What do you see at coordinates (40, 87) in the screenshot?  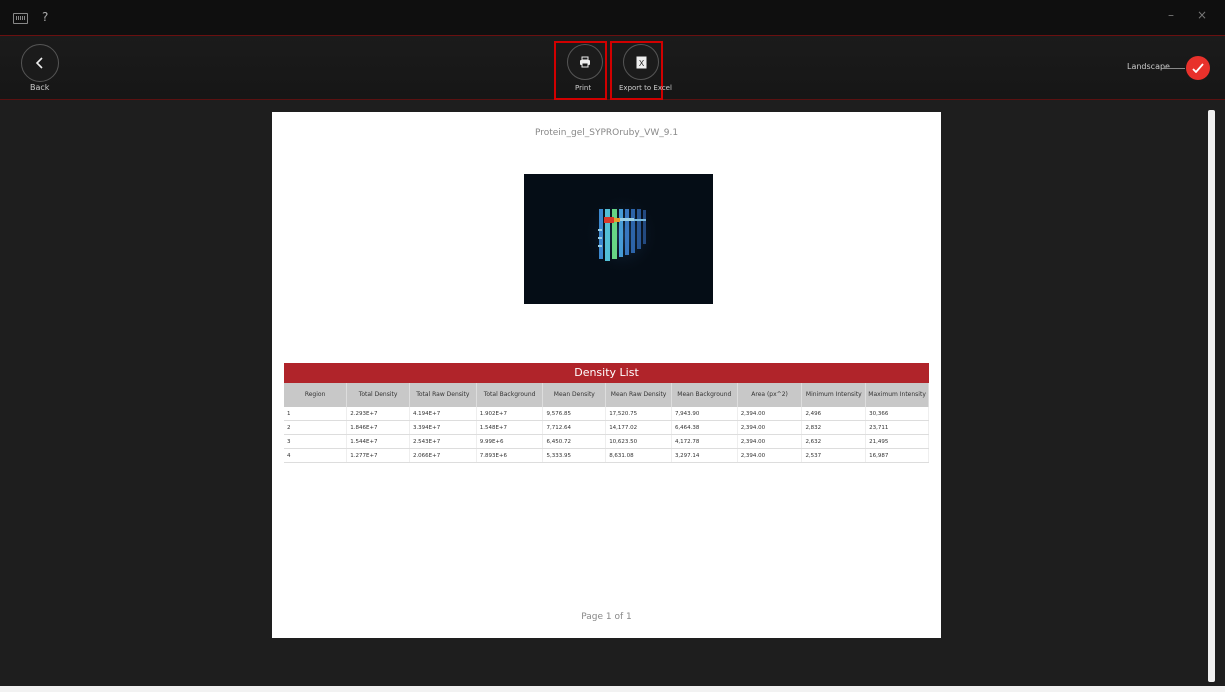 I see `back-label: Back` at bounding box center [40, 87].